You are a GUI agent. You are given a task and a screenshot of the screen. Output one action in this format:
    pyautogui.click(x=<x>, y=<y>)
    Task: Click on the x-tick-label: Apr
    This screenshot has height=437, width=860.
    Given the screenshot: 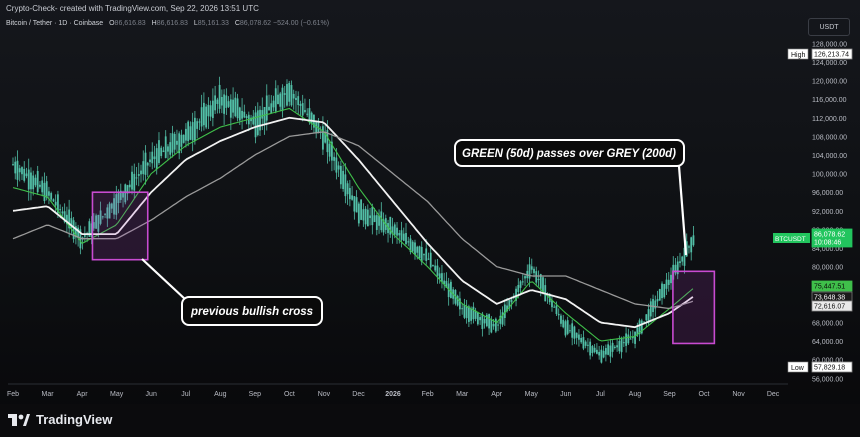 What is the action you would take?
    pyautogui.click(x=83, y=394)
    